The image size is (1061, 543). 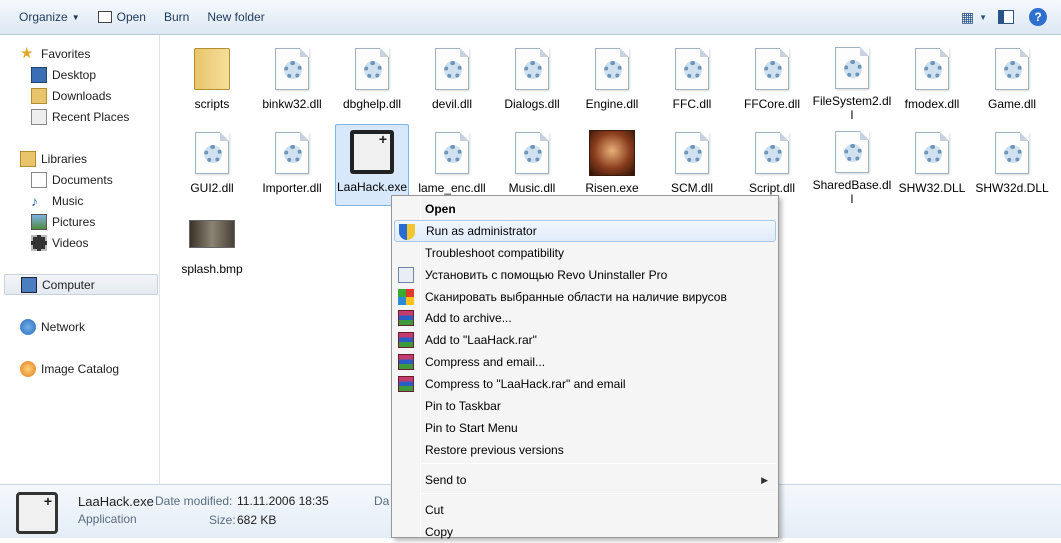 I want to click on nav-desktop-label: Desktop, so click(x=74, y=75).